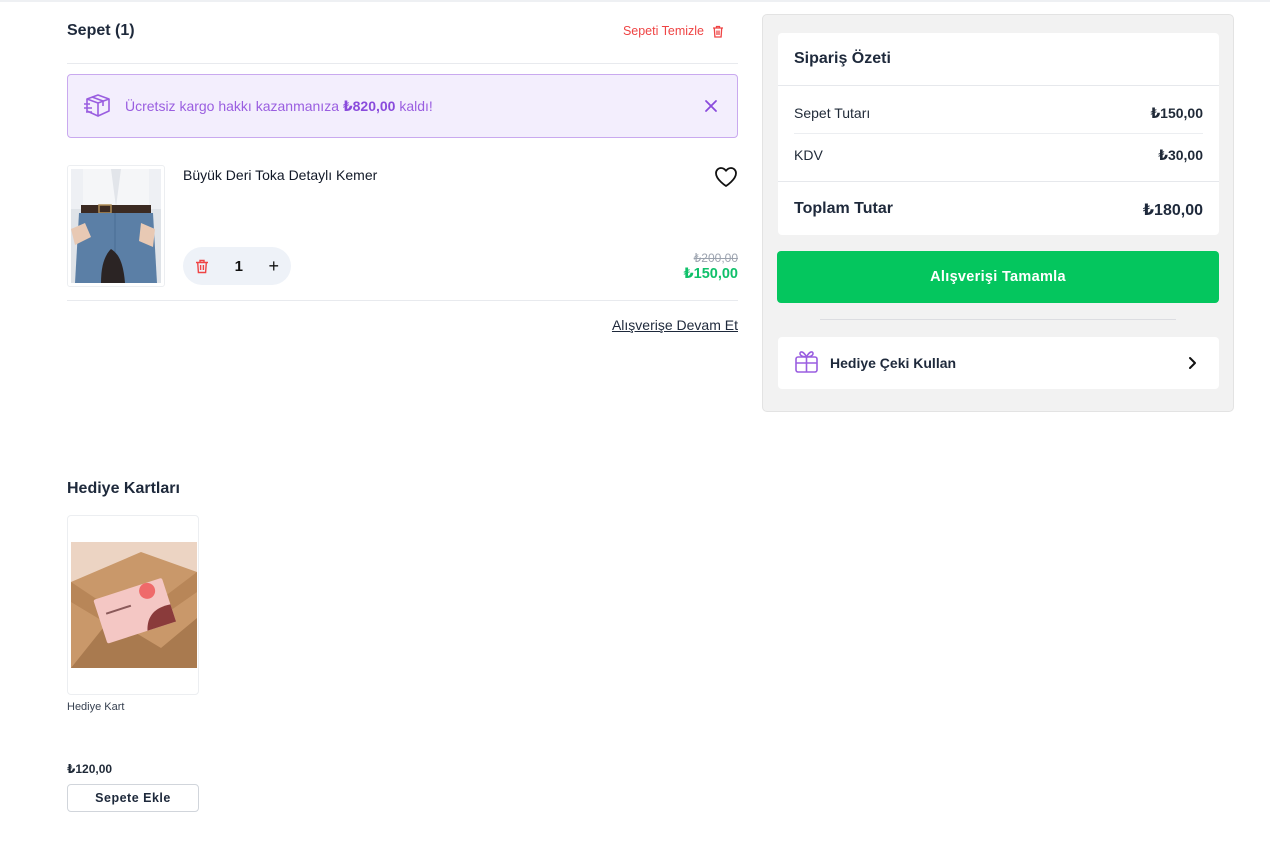  I want to click on shipping-remaining-amount: ₺820,00, so click(369, 106).